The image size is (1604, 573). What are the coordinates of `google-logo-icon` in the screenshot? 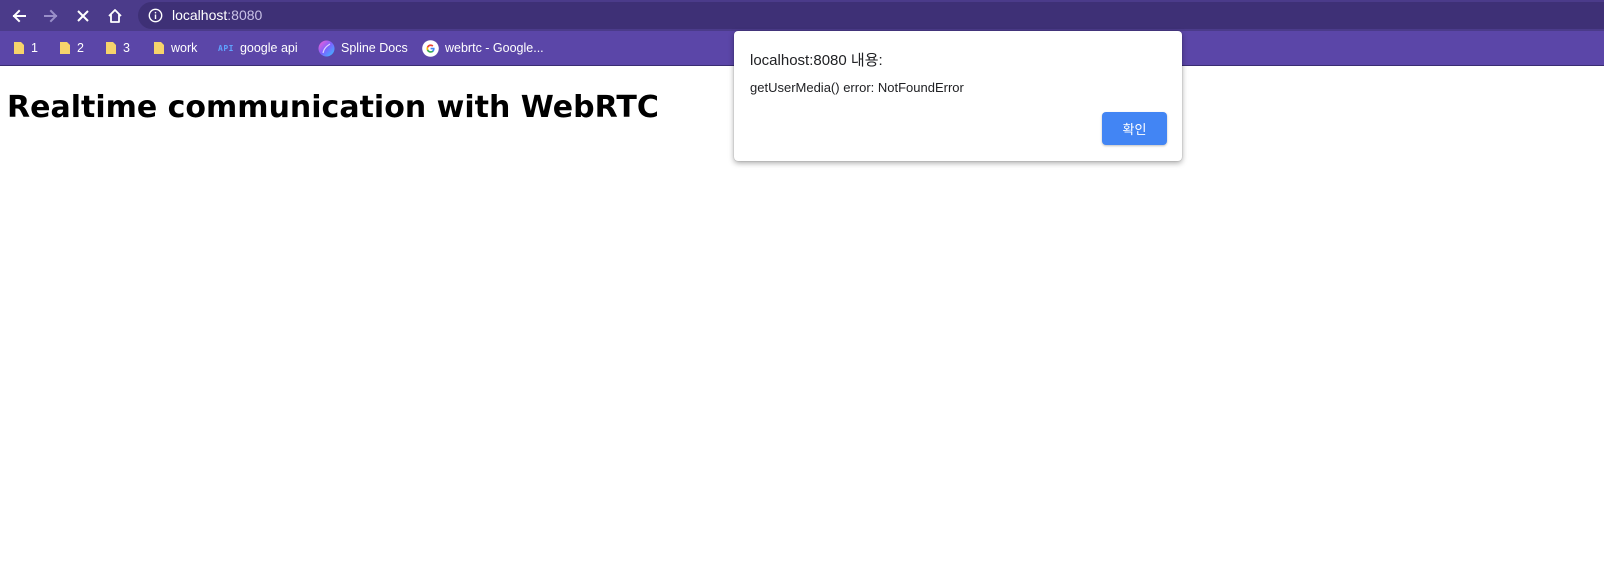 It's located at (430, 48).